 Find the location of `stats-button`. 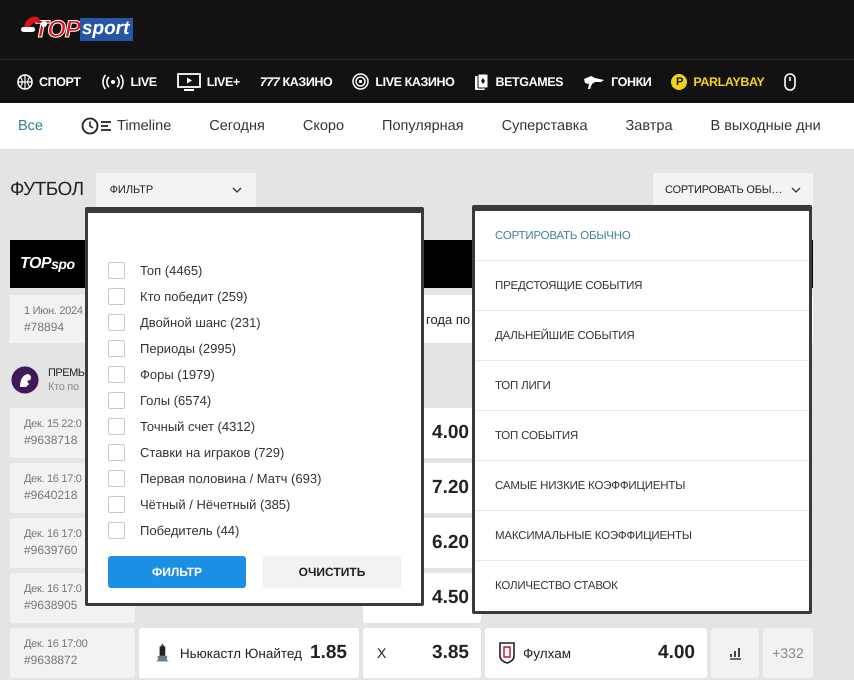

stats-button is located at coordinates (735, 653).